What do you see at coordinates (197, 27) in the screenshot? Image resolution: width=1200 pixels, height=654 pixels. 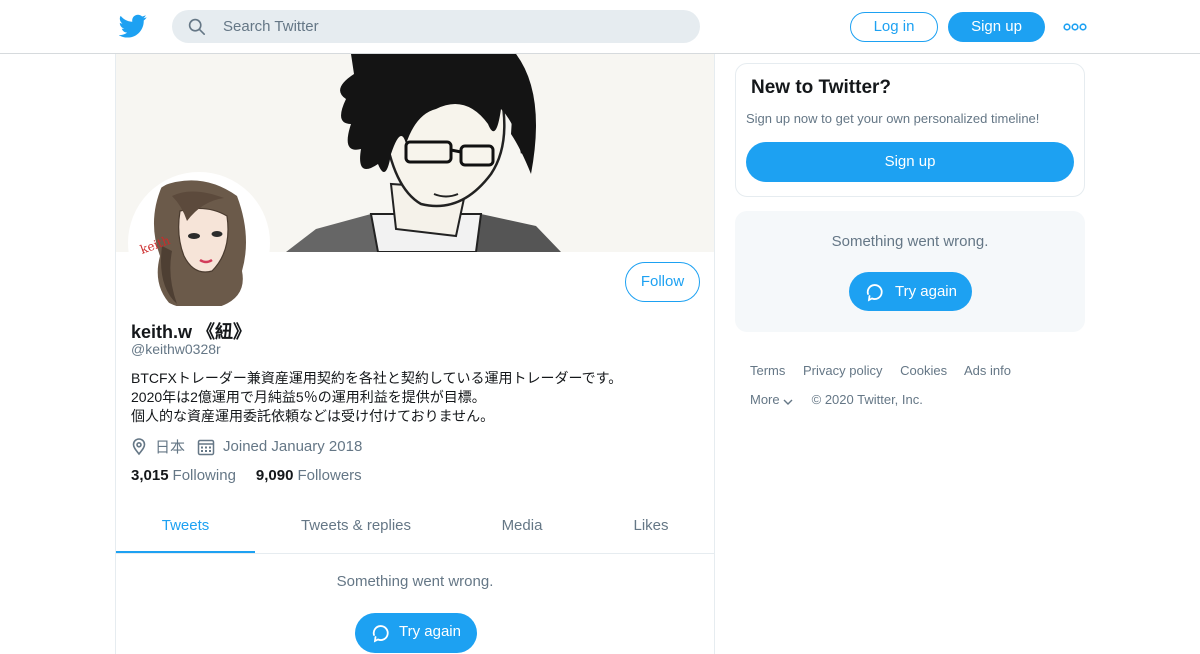 I see `search-icon` at bounding box center [197, 27].